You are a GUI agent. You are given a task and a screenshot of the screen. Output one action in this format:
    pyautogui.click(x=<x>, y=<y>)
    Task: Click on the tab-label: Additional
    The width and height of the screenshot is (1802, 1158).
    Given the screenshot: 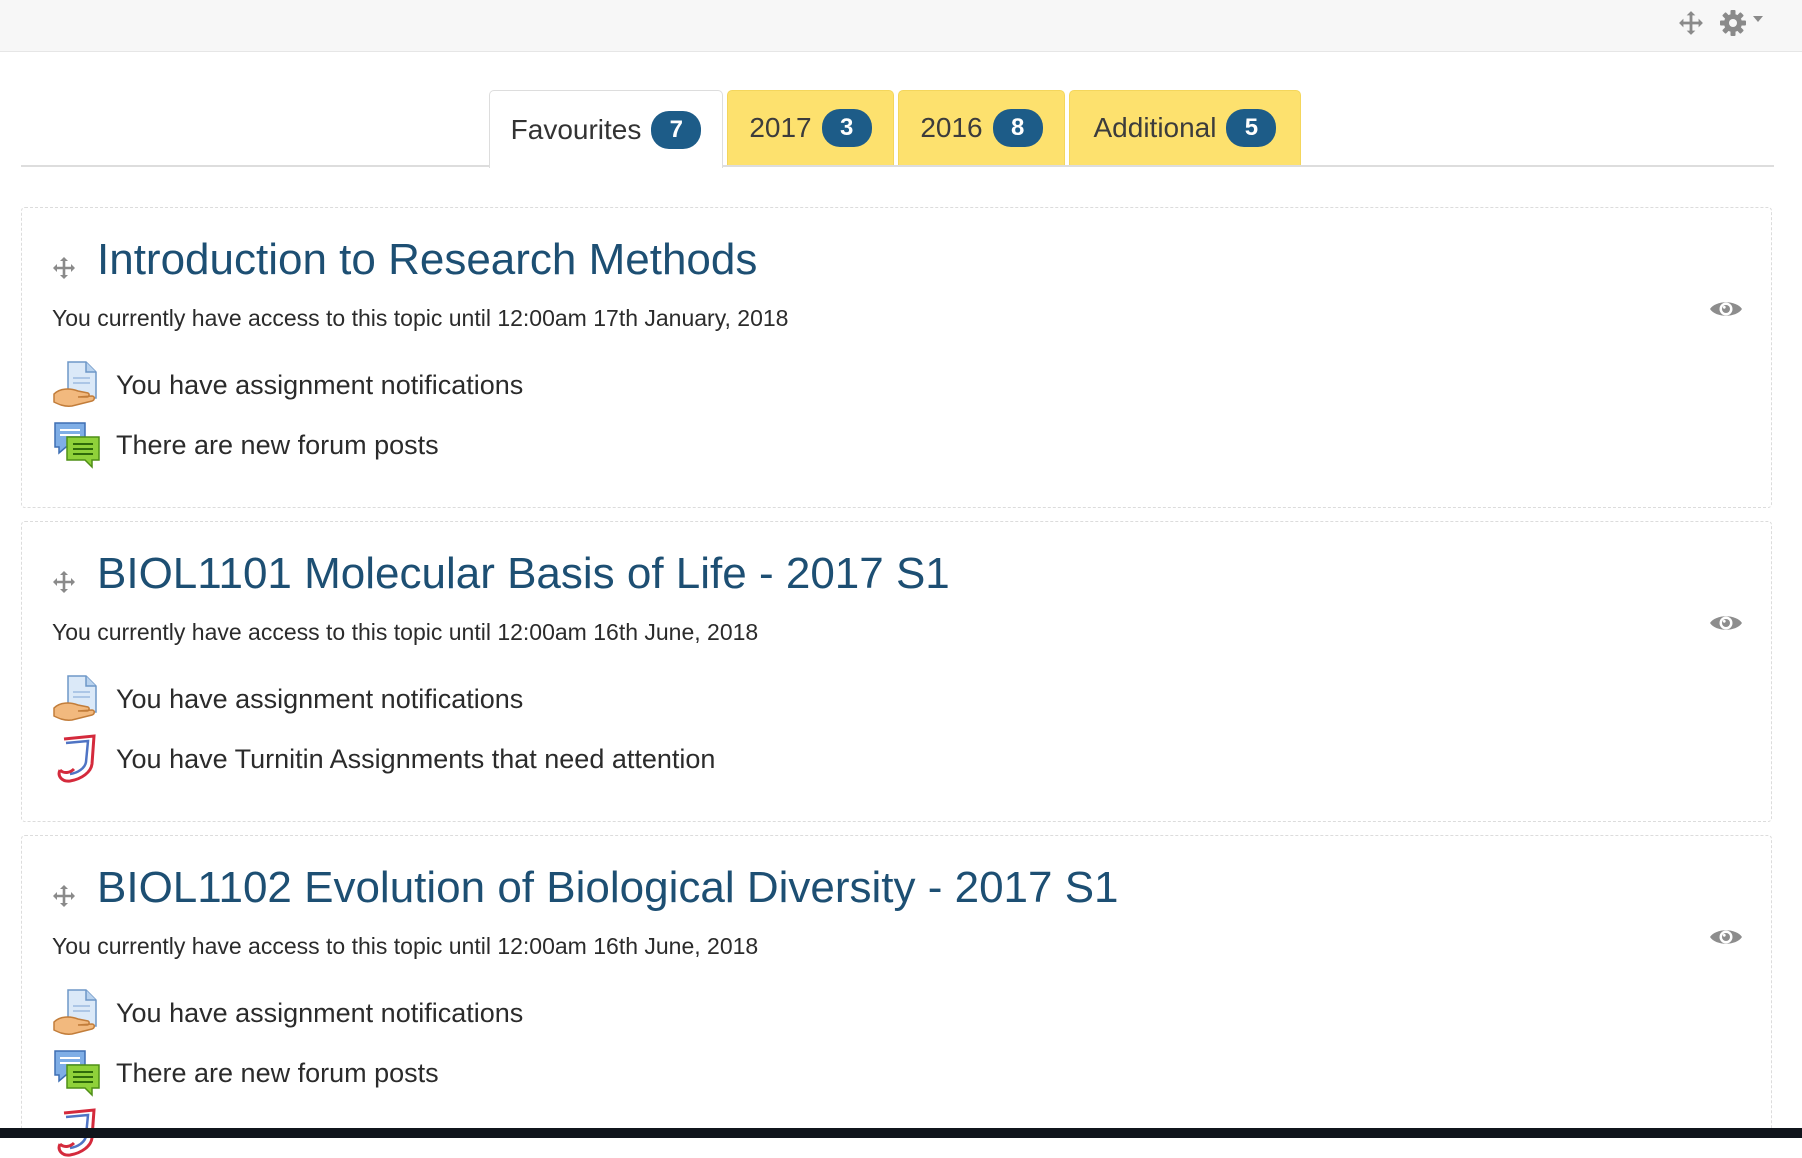 What is the action you would take?
    pyautogui.click(x=1155, y=127)
    